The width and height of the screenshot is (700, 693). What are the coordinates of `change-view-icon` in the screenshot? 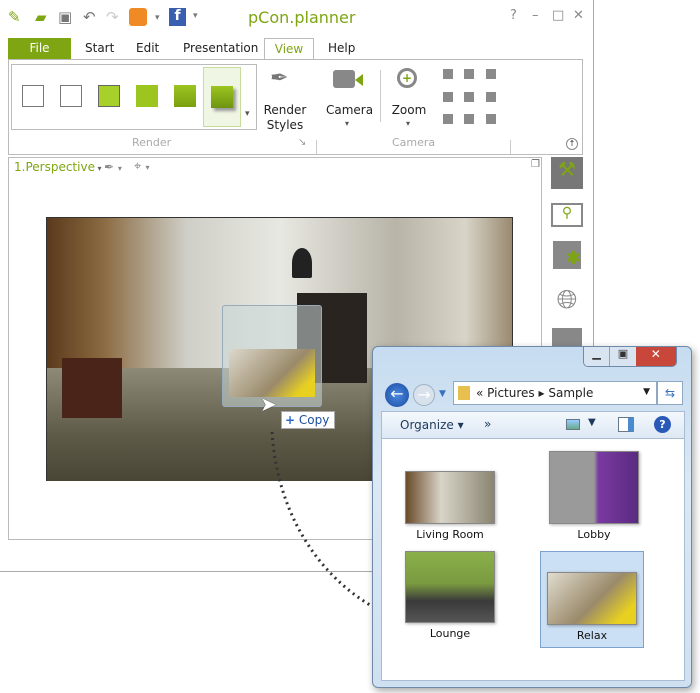 It's located at (573, 424).